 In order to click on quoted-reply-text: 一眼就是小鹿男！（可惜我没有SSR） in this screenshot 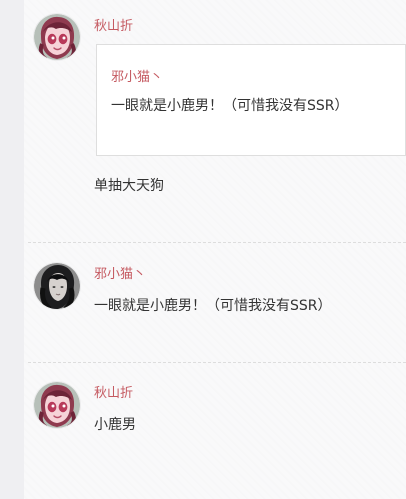, I will do `click(230, 106)`.